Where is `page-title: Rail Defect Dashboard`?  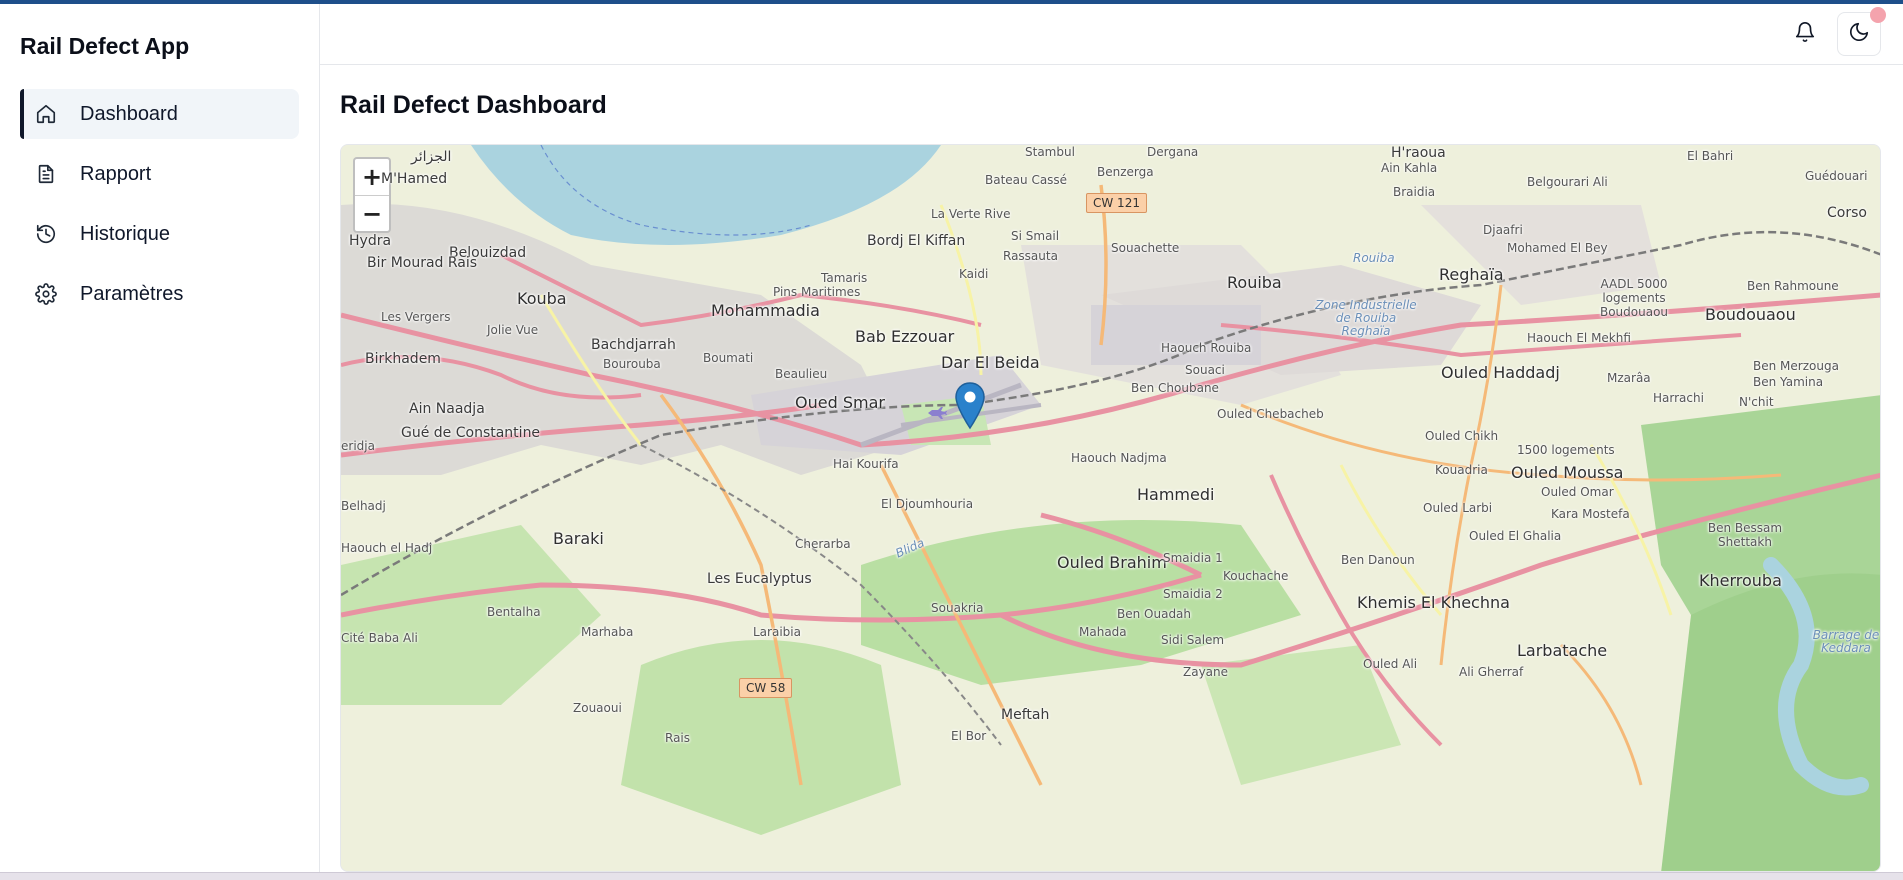
page-title: Rail Defect Dashboard is located at coordinates (473, 105).